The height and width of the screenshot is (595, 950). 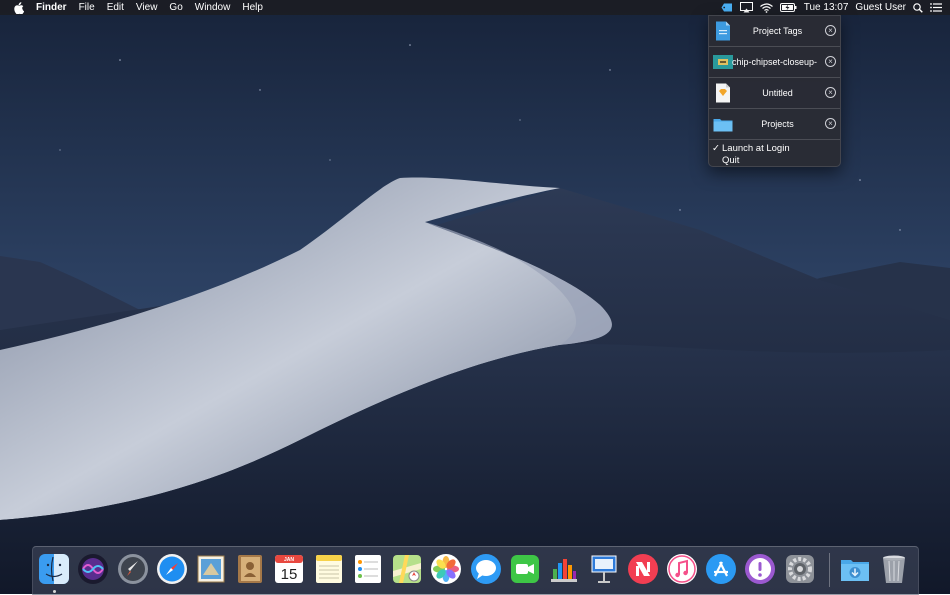 What do you see at coordinates (777, 31) in the screenshot?
I see `dropdown-item-label: Project Tags` at bounding box center [777, 31].